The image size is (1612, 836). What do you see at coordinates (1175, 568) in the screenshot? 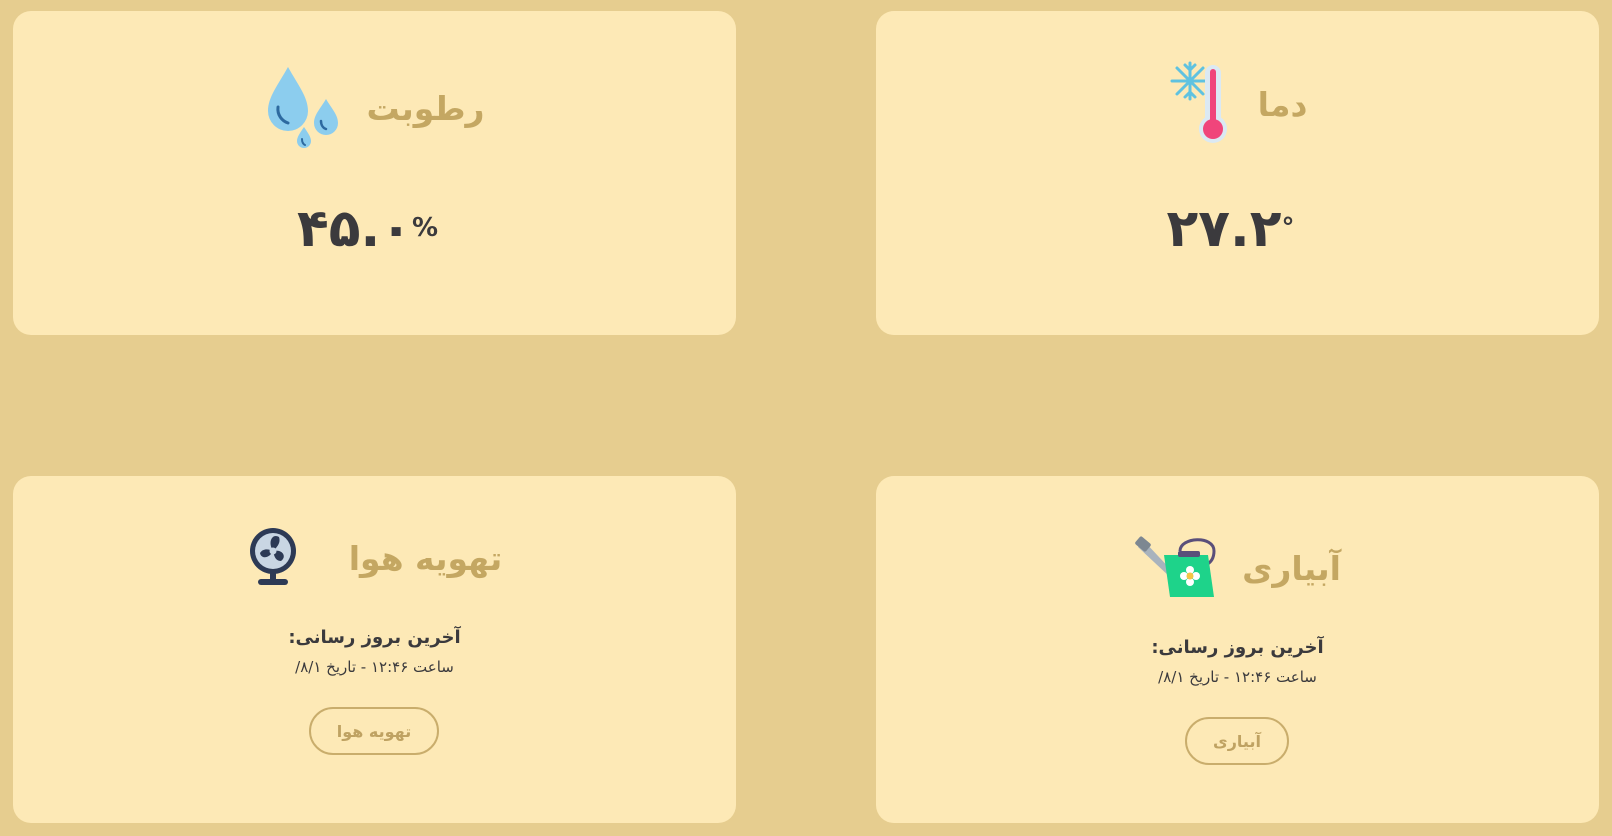
I see `watering-can-icon` at bounding box center [1175, 568].